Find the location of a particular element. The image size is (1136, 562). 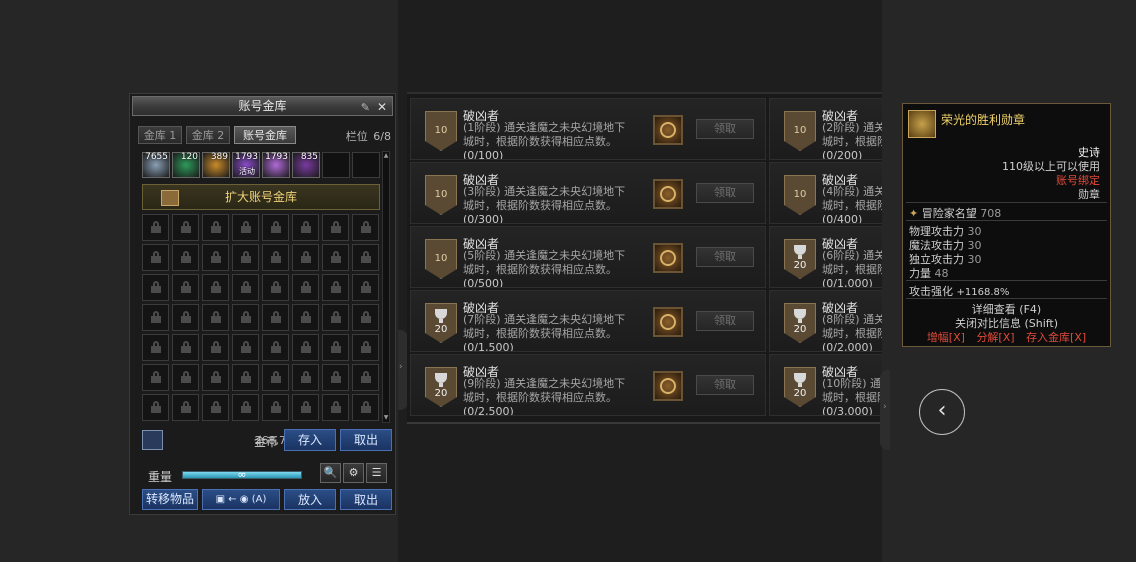

take-out-button: 取出 is located at coordinates (366, 499).